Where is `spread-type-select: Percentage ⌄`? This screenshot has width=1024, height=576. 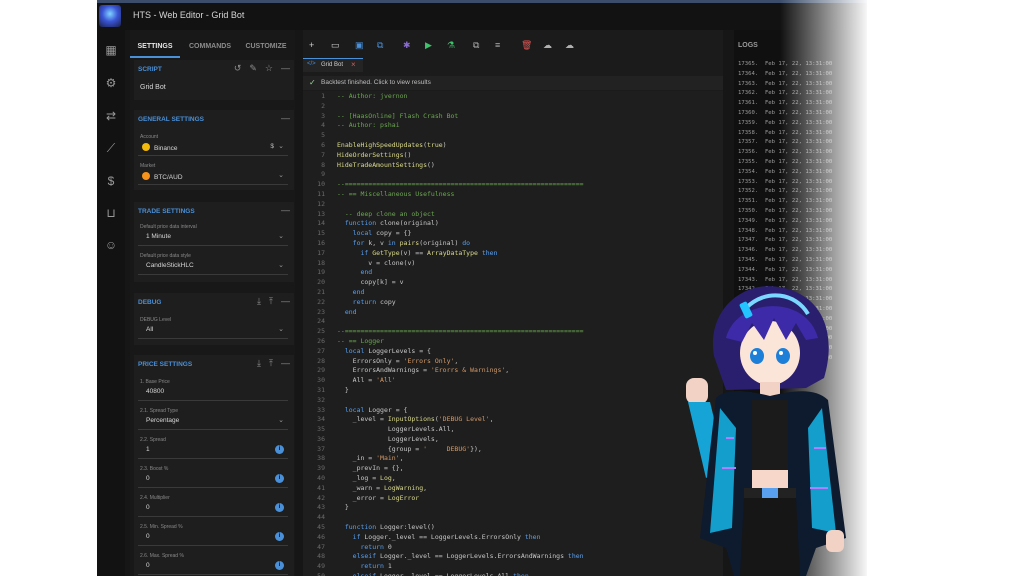 spread-type-select: Percentage ⌄ is located at coordinates (213, 421).